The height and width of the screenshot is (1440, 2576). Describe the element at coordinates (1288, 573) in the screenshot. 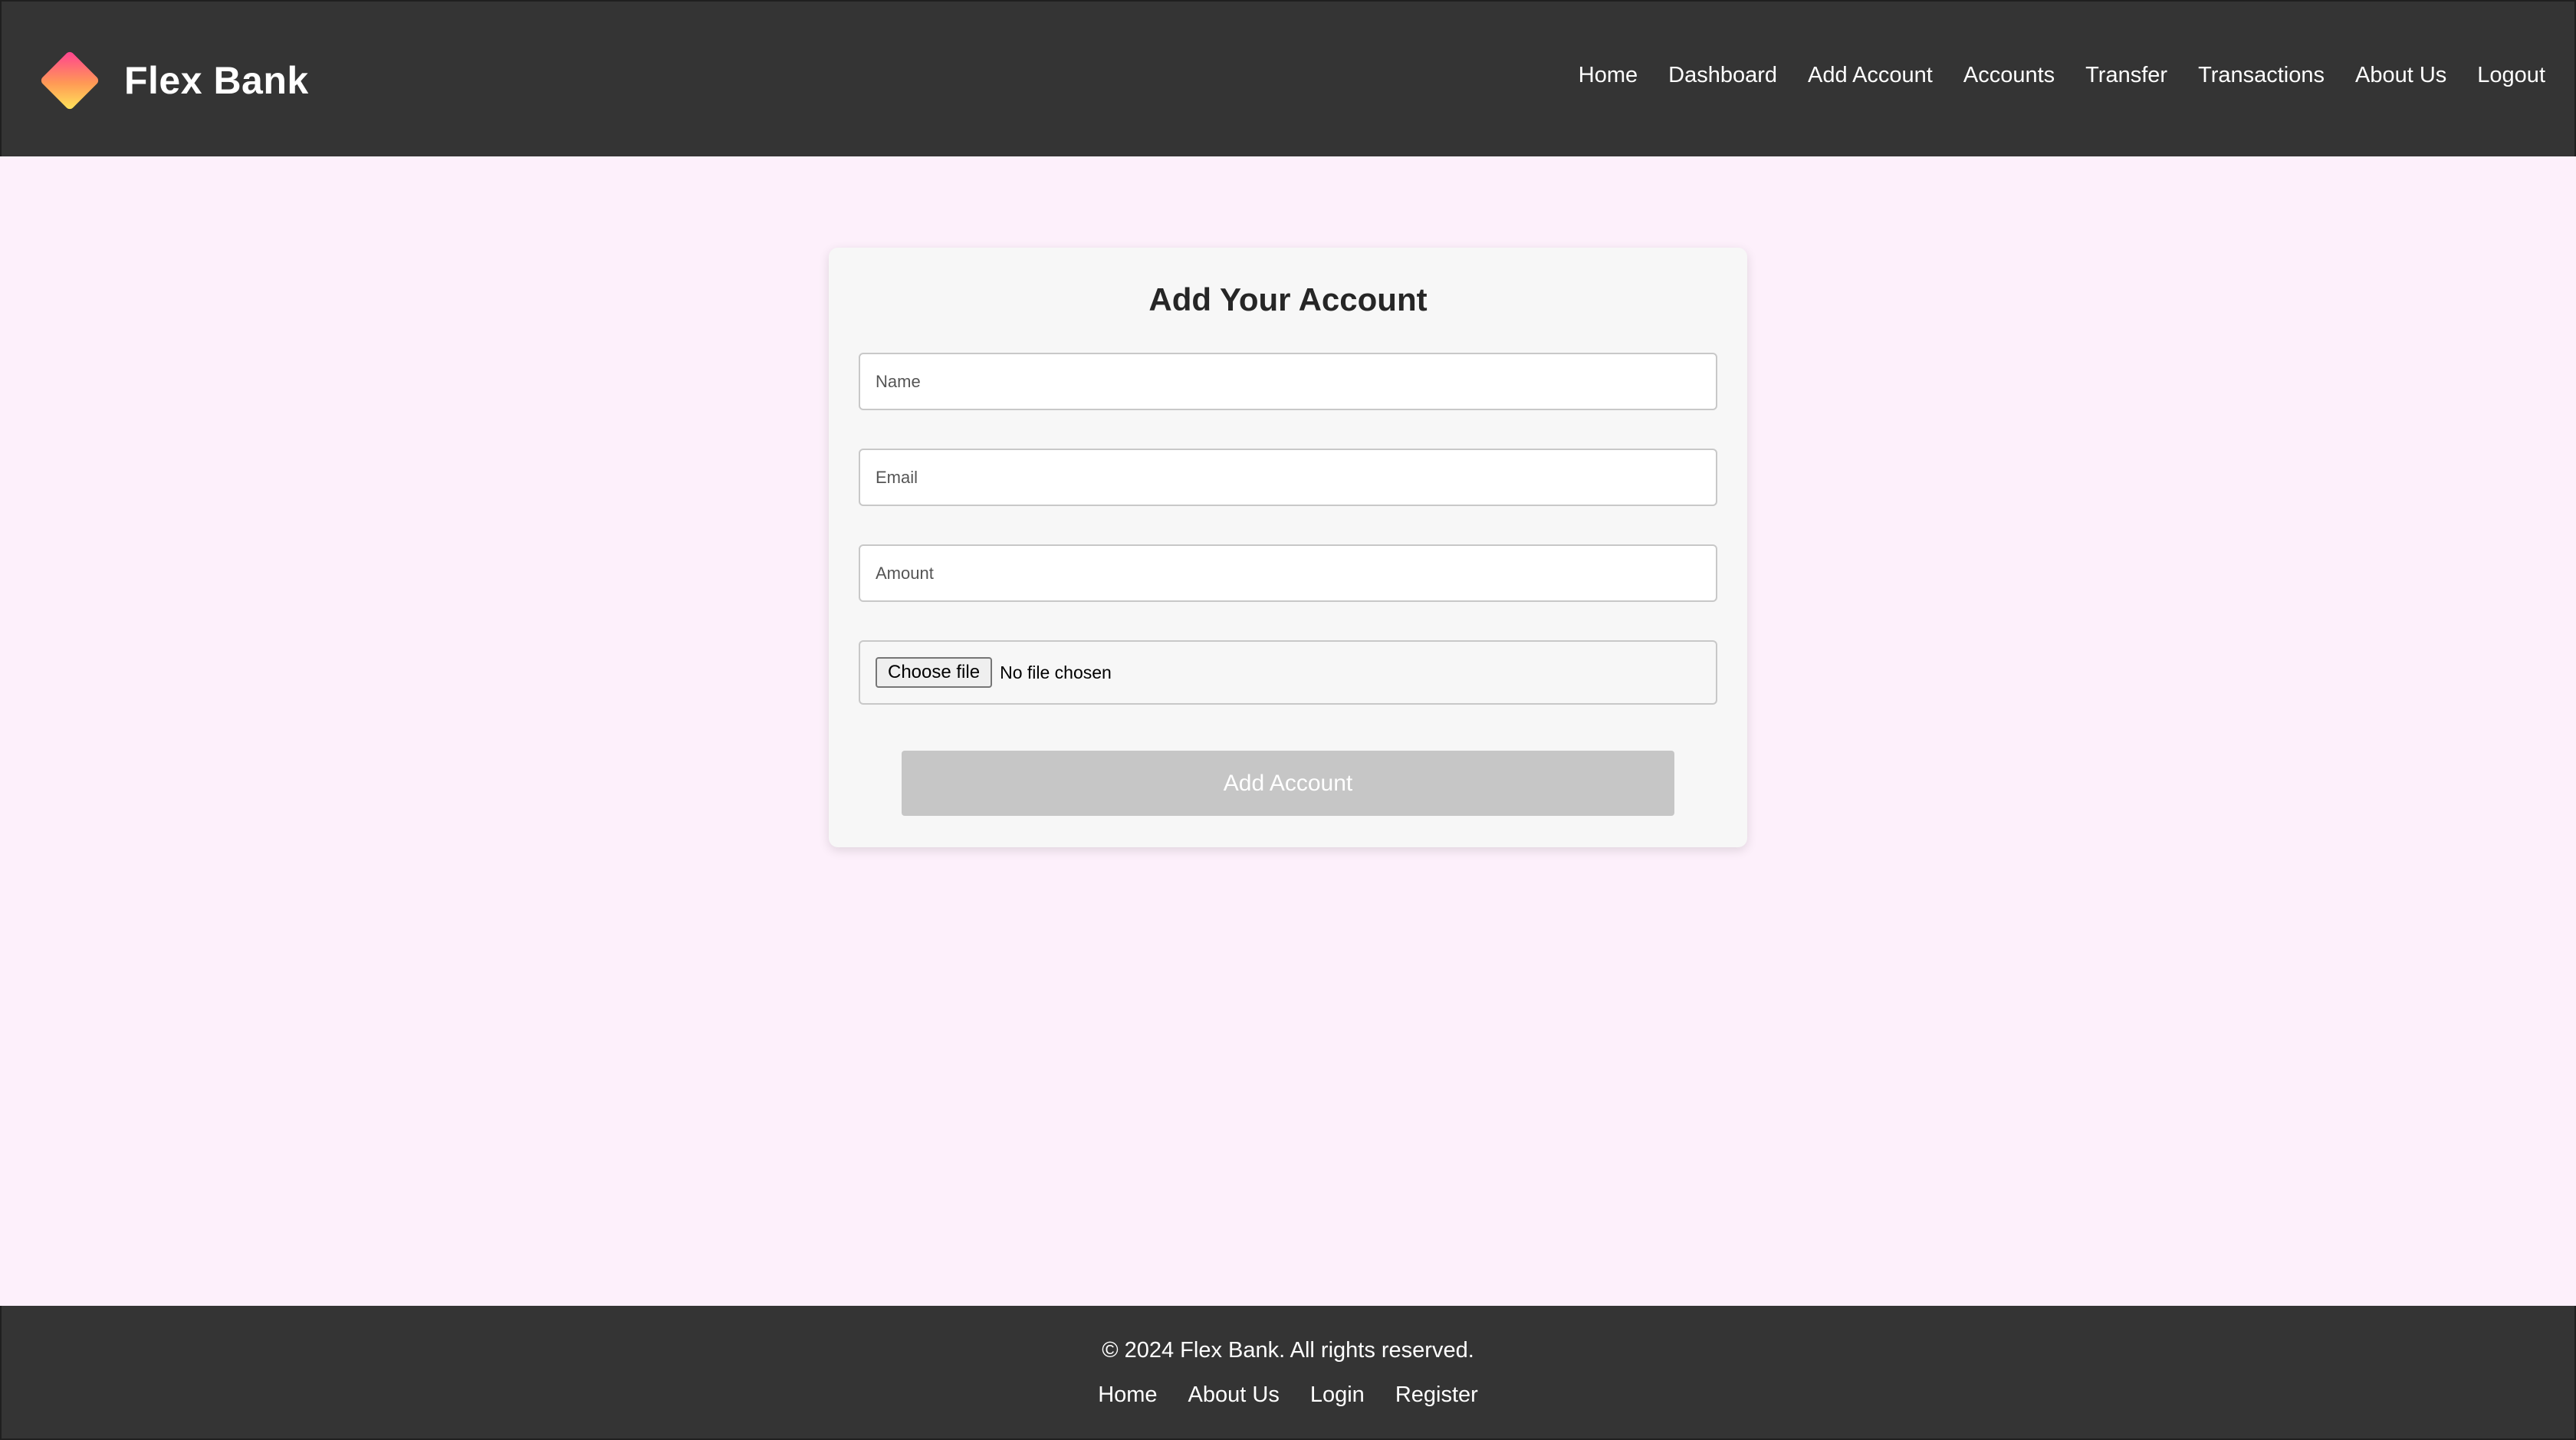

I see `amount-input` at that location.